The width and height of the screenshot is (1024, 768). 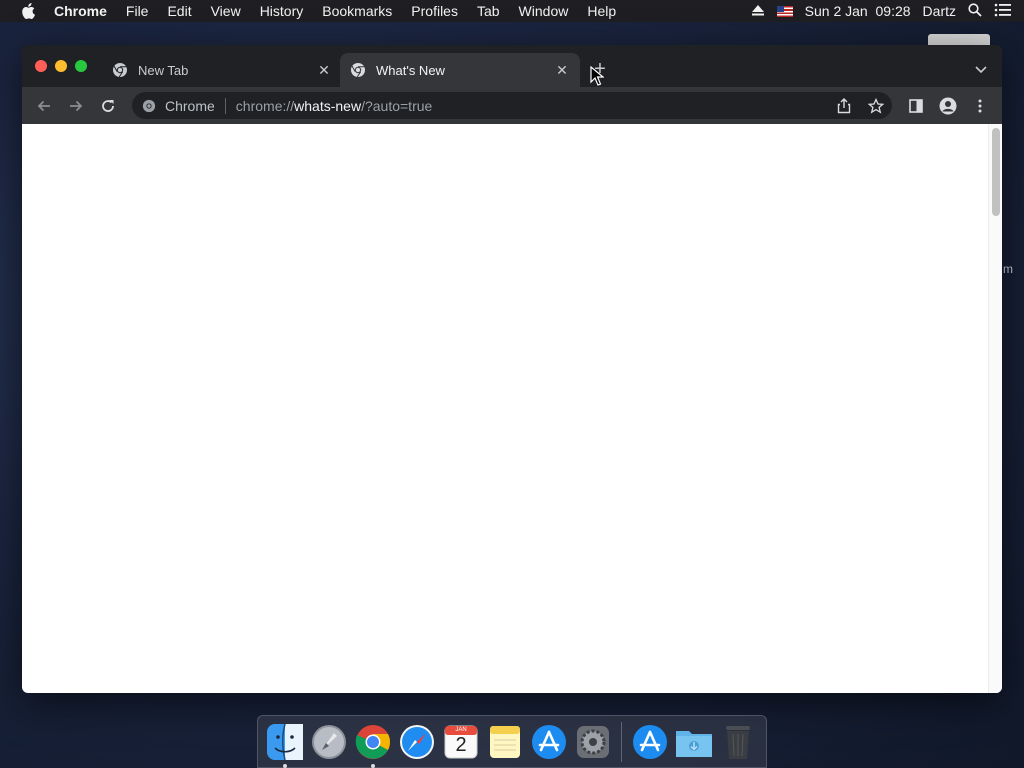 I want to click on url-scheme: chrome://, so click(x=265, y=105).